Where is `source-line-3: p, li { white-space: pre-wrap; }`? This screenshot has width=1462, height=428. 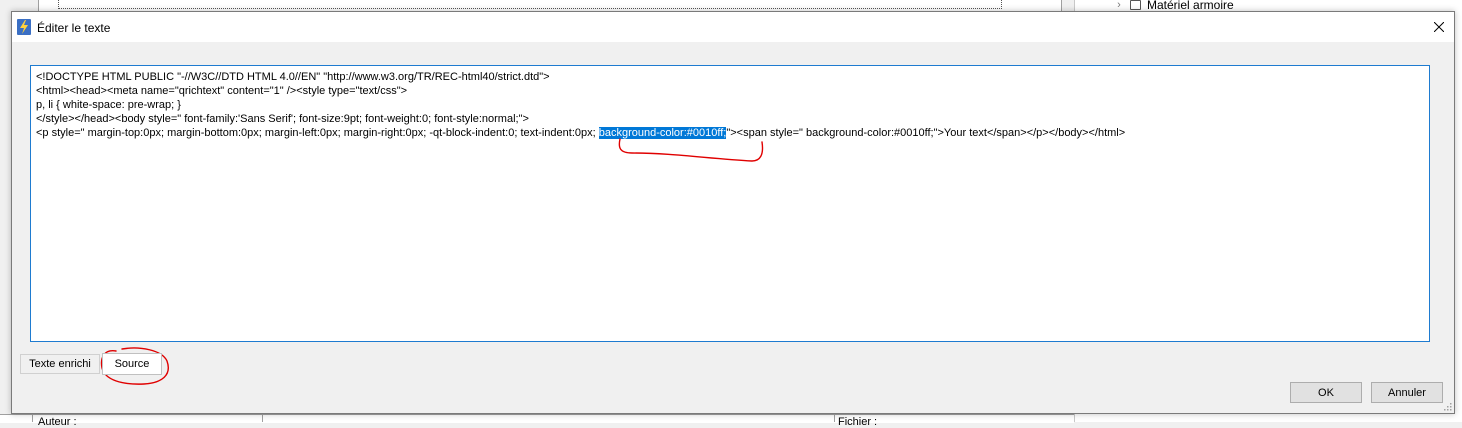 source-line-3: p, li { white-space: pre-wrap; } is located at coordinates (108, 105).